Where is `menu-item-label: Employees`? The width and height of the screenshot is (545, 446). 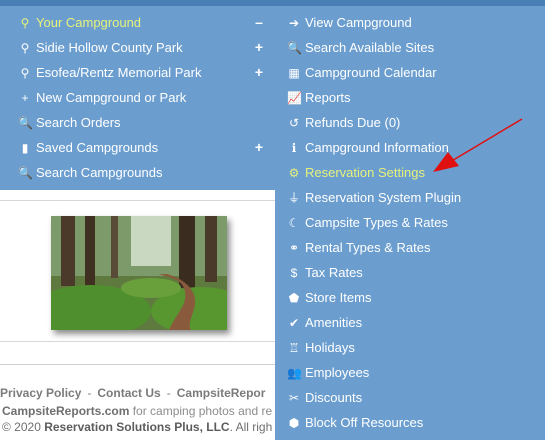 menu-item-label: Employees is located at coordinates (337, 372).